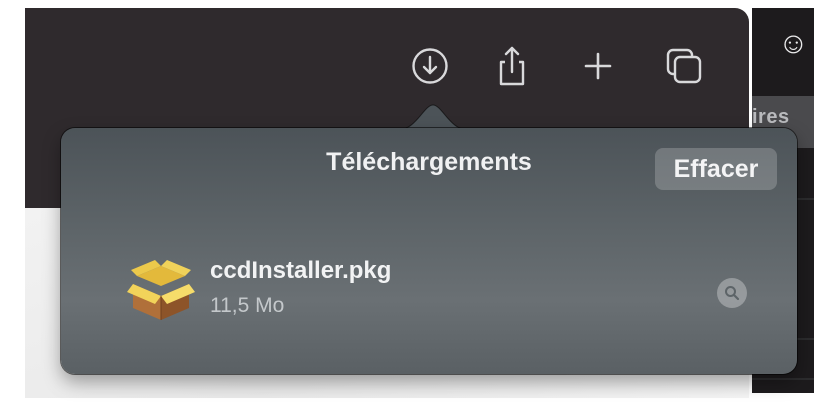 The image size is (814, 403). What do you see at coordinates (796, 44) in the screenshot?
I see `smiley-icon: ☺` at bounding box center [796, 44].